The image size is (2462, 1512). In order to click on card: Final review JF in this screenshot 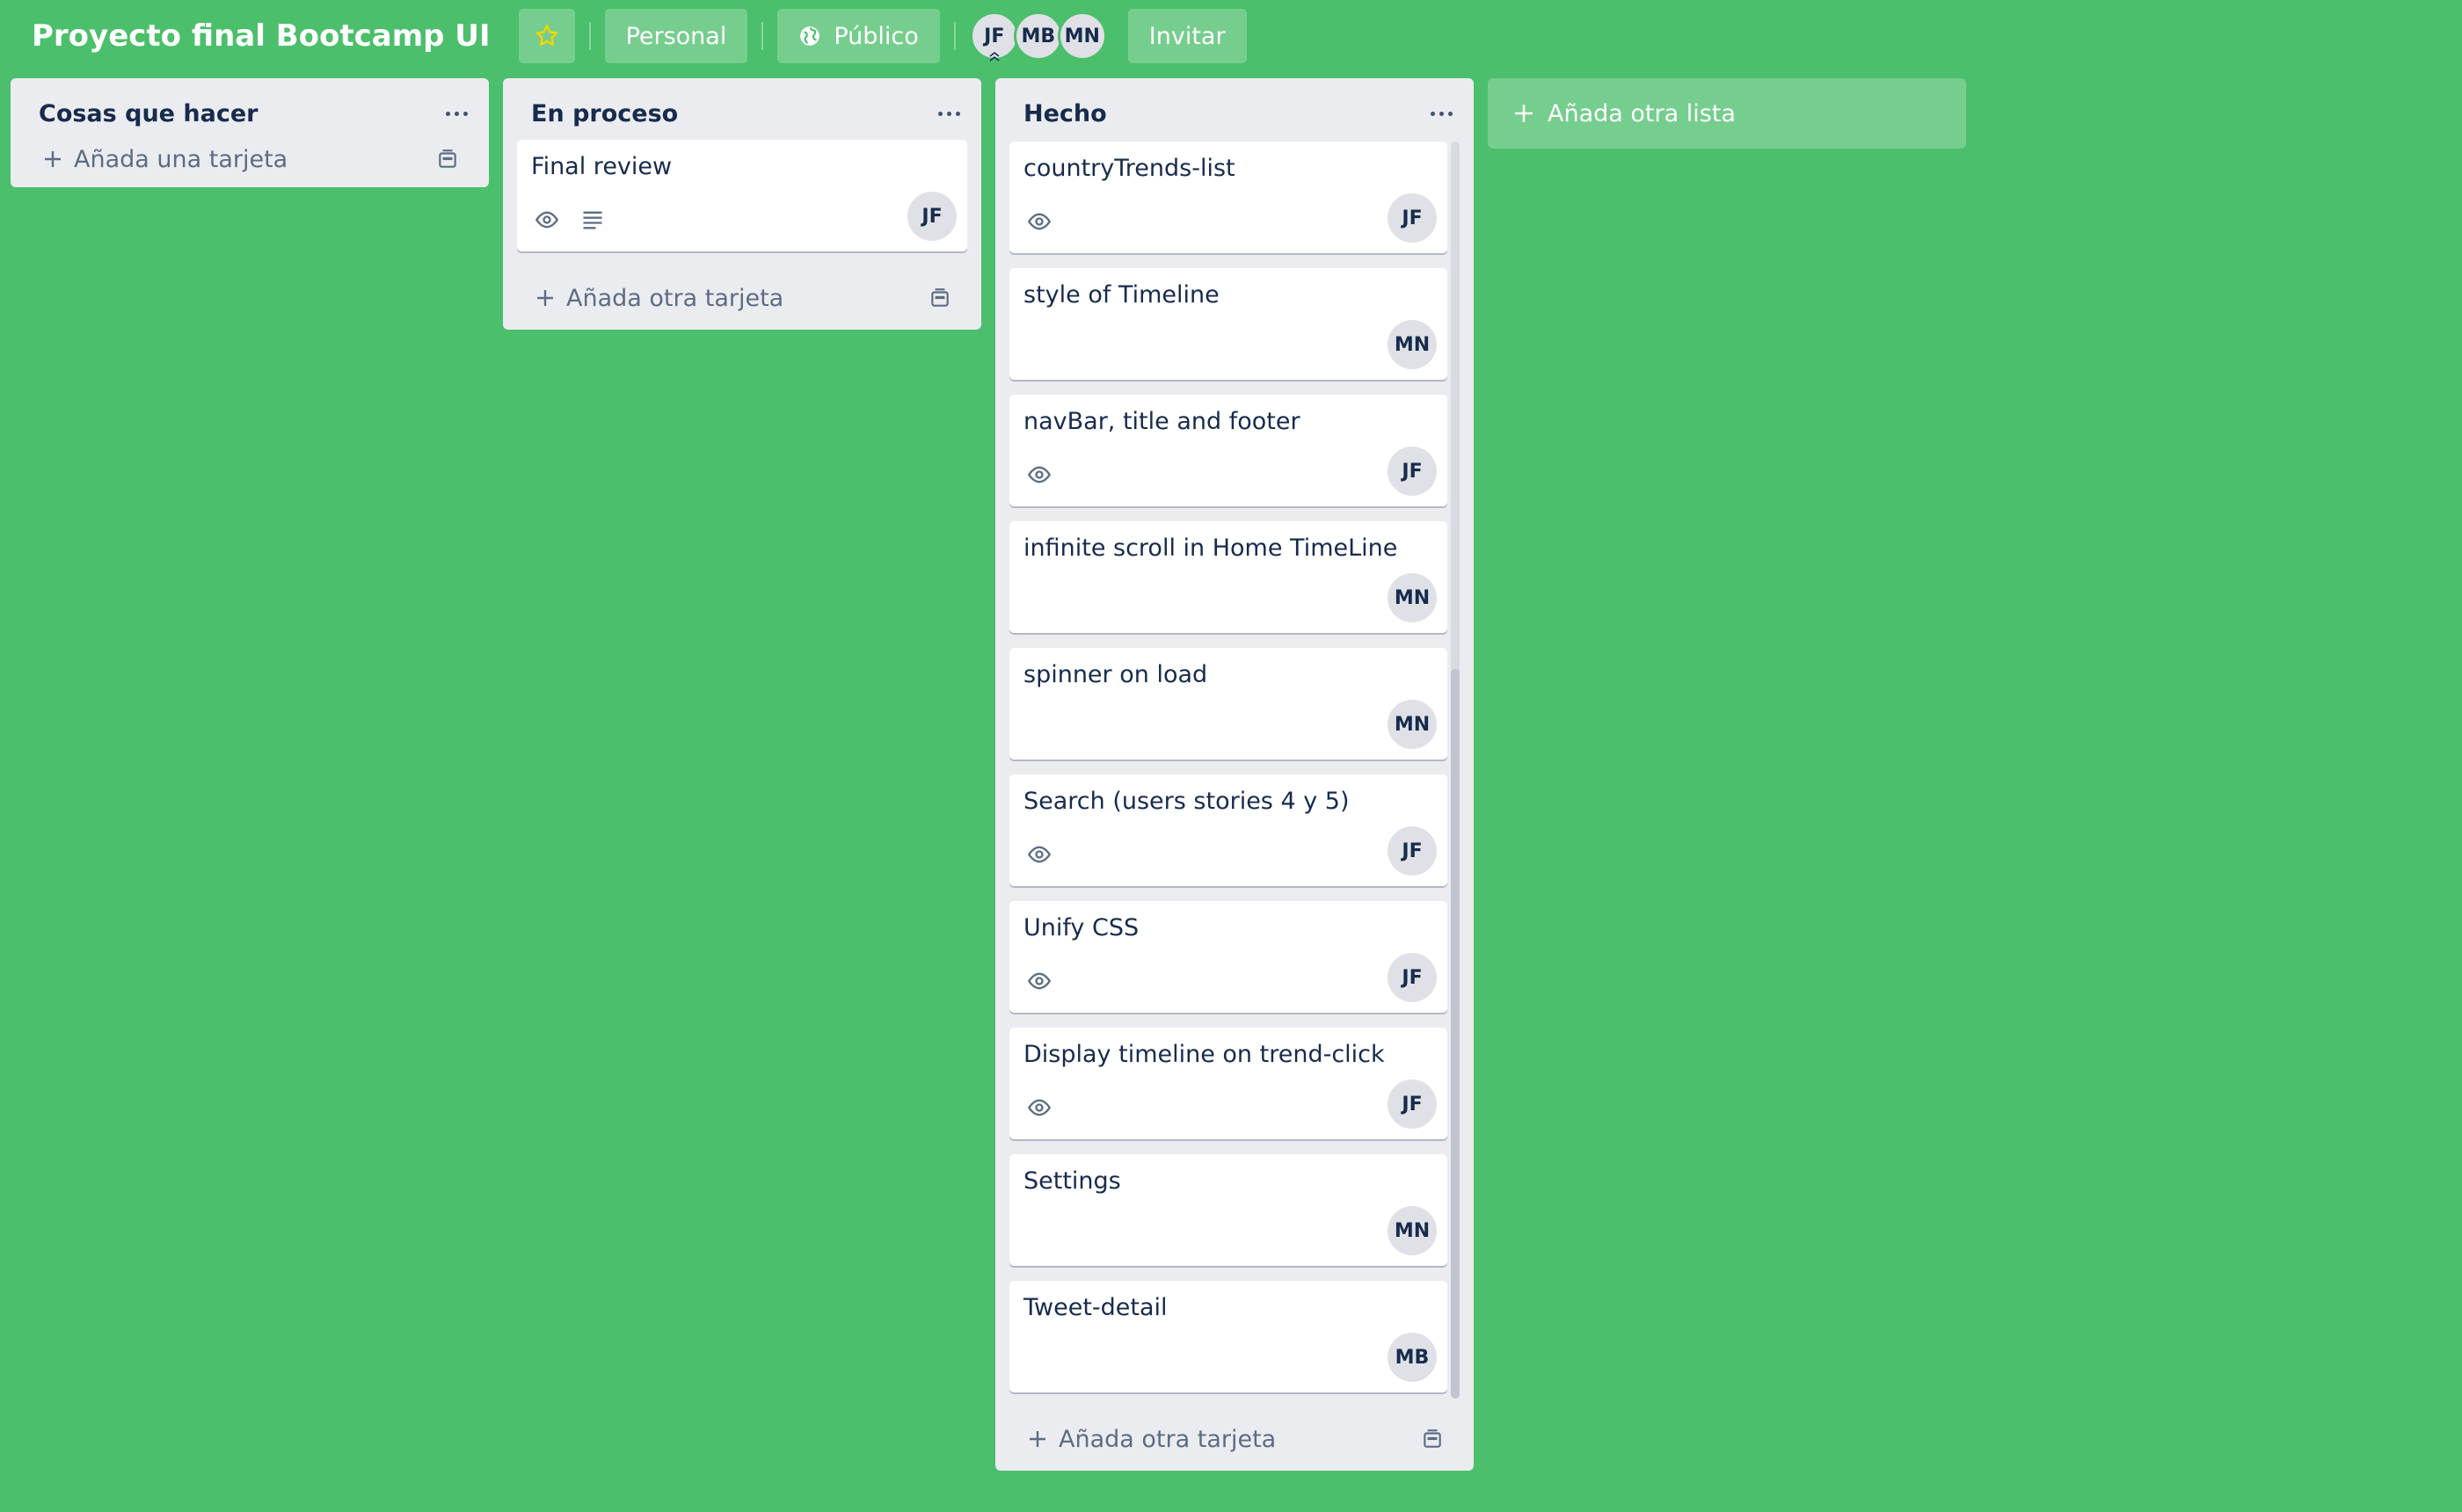, I will do `click(742, 196)`.